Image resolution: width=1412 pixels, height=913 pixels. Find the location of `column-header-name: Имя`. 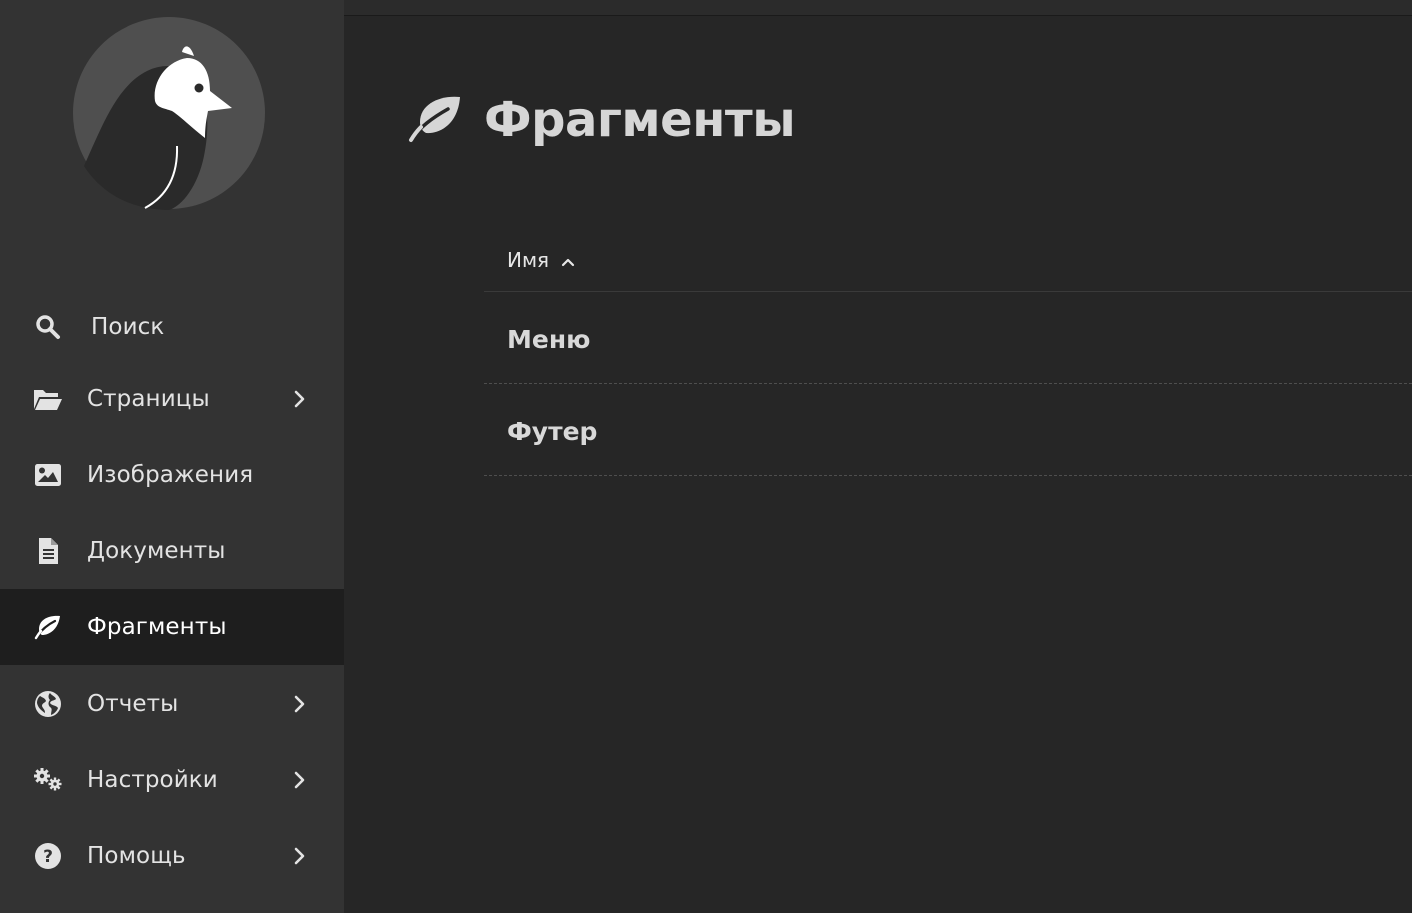

column-header-name: Имя is located at coordinates (948, 261).